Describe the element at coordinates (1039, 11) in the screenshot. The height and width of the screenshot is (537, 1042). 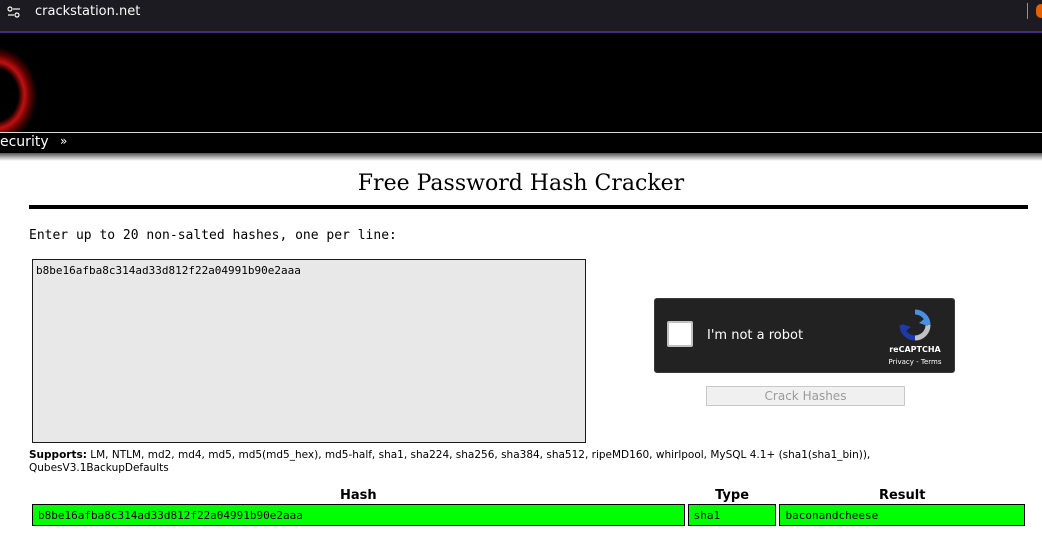
I see `firefox-extension-icon` at that location.